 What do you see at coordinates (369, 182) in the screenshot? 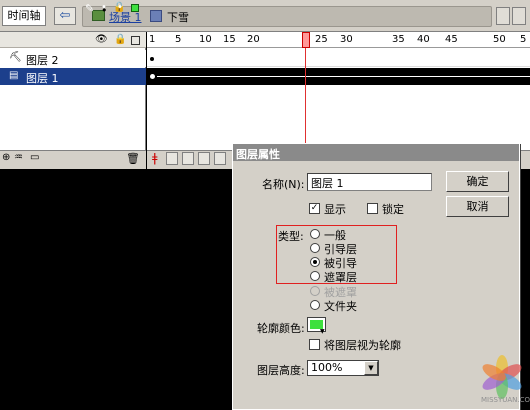
I see `name-field: 图层 1` at bounding box center [369, 182].